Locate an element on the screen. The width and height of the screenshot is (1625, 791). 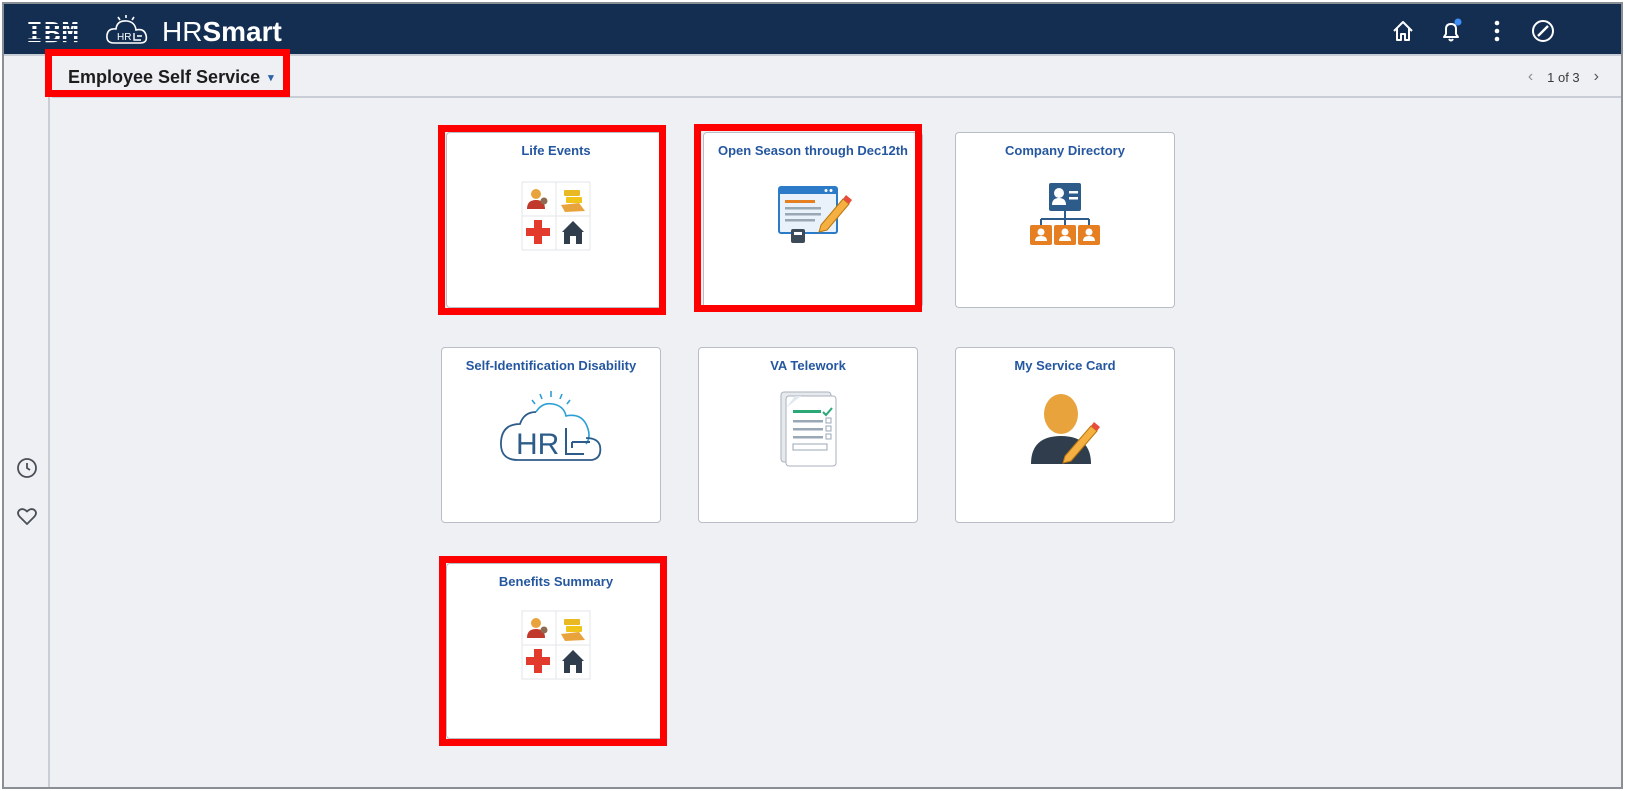
left-rail is located at coordinates (27, 421).